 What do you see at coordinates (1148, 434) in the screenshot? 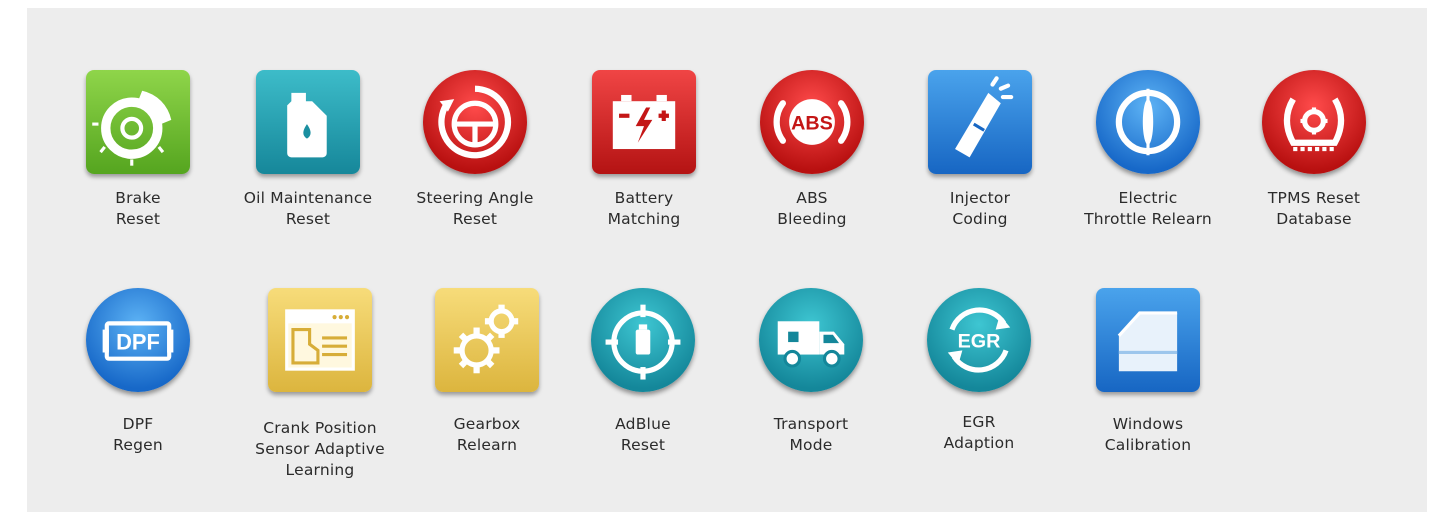
I see `windows-calibration-label: Windows Calibration` at bounding box center [1148, 434].